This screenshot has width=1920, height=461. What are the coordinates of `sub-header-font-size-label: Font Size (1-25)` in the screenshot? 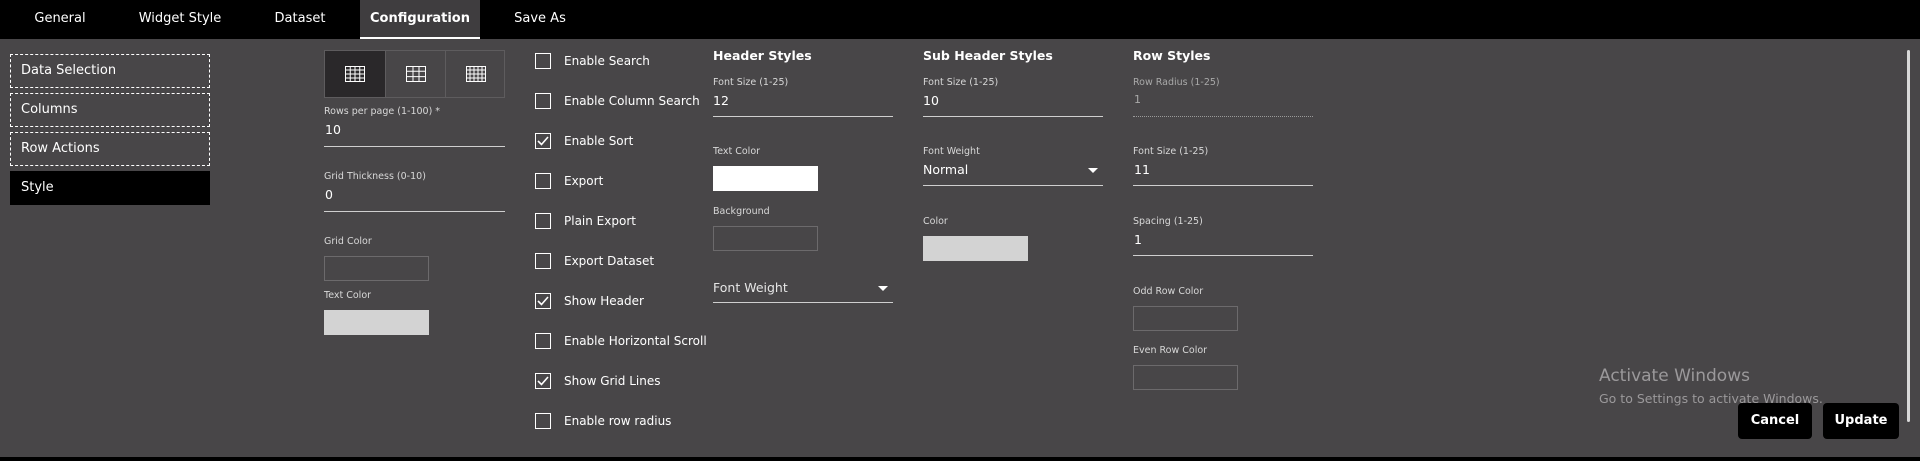 It's located at (961, 82).